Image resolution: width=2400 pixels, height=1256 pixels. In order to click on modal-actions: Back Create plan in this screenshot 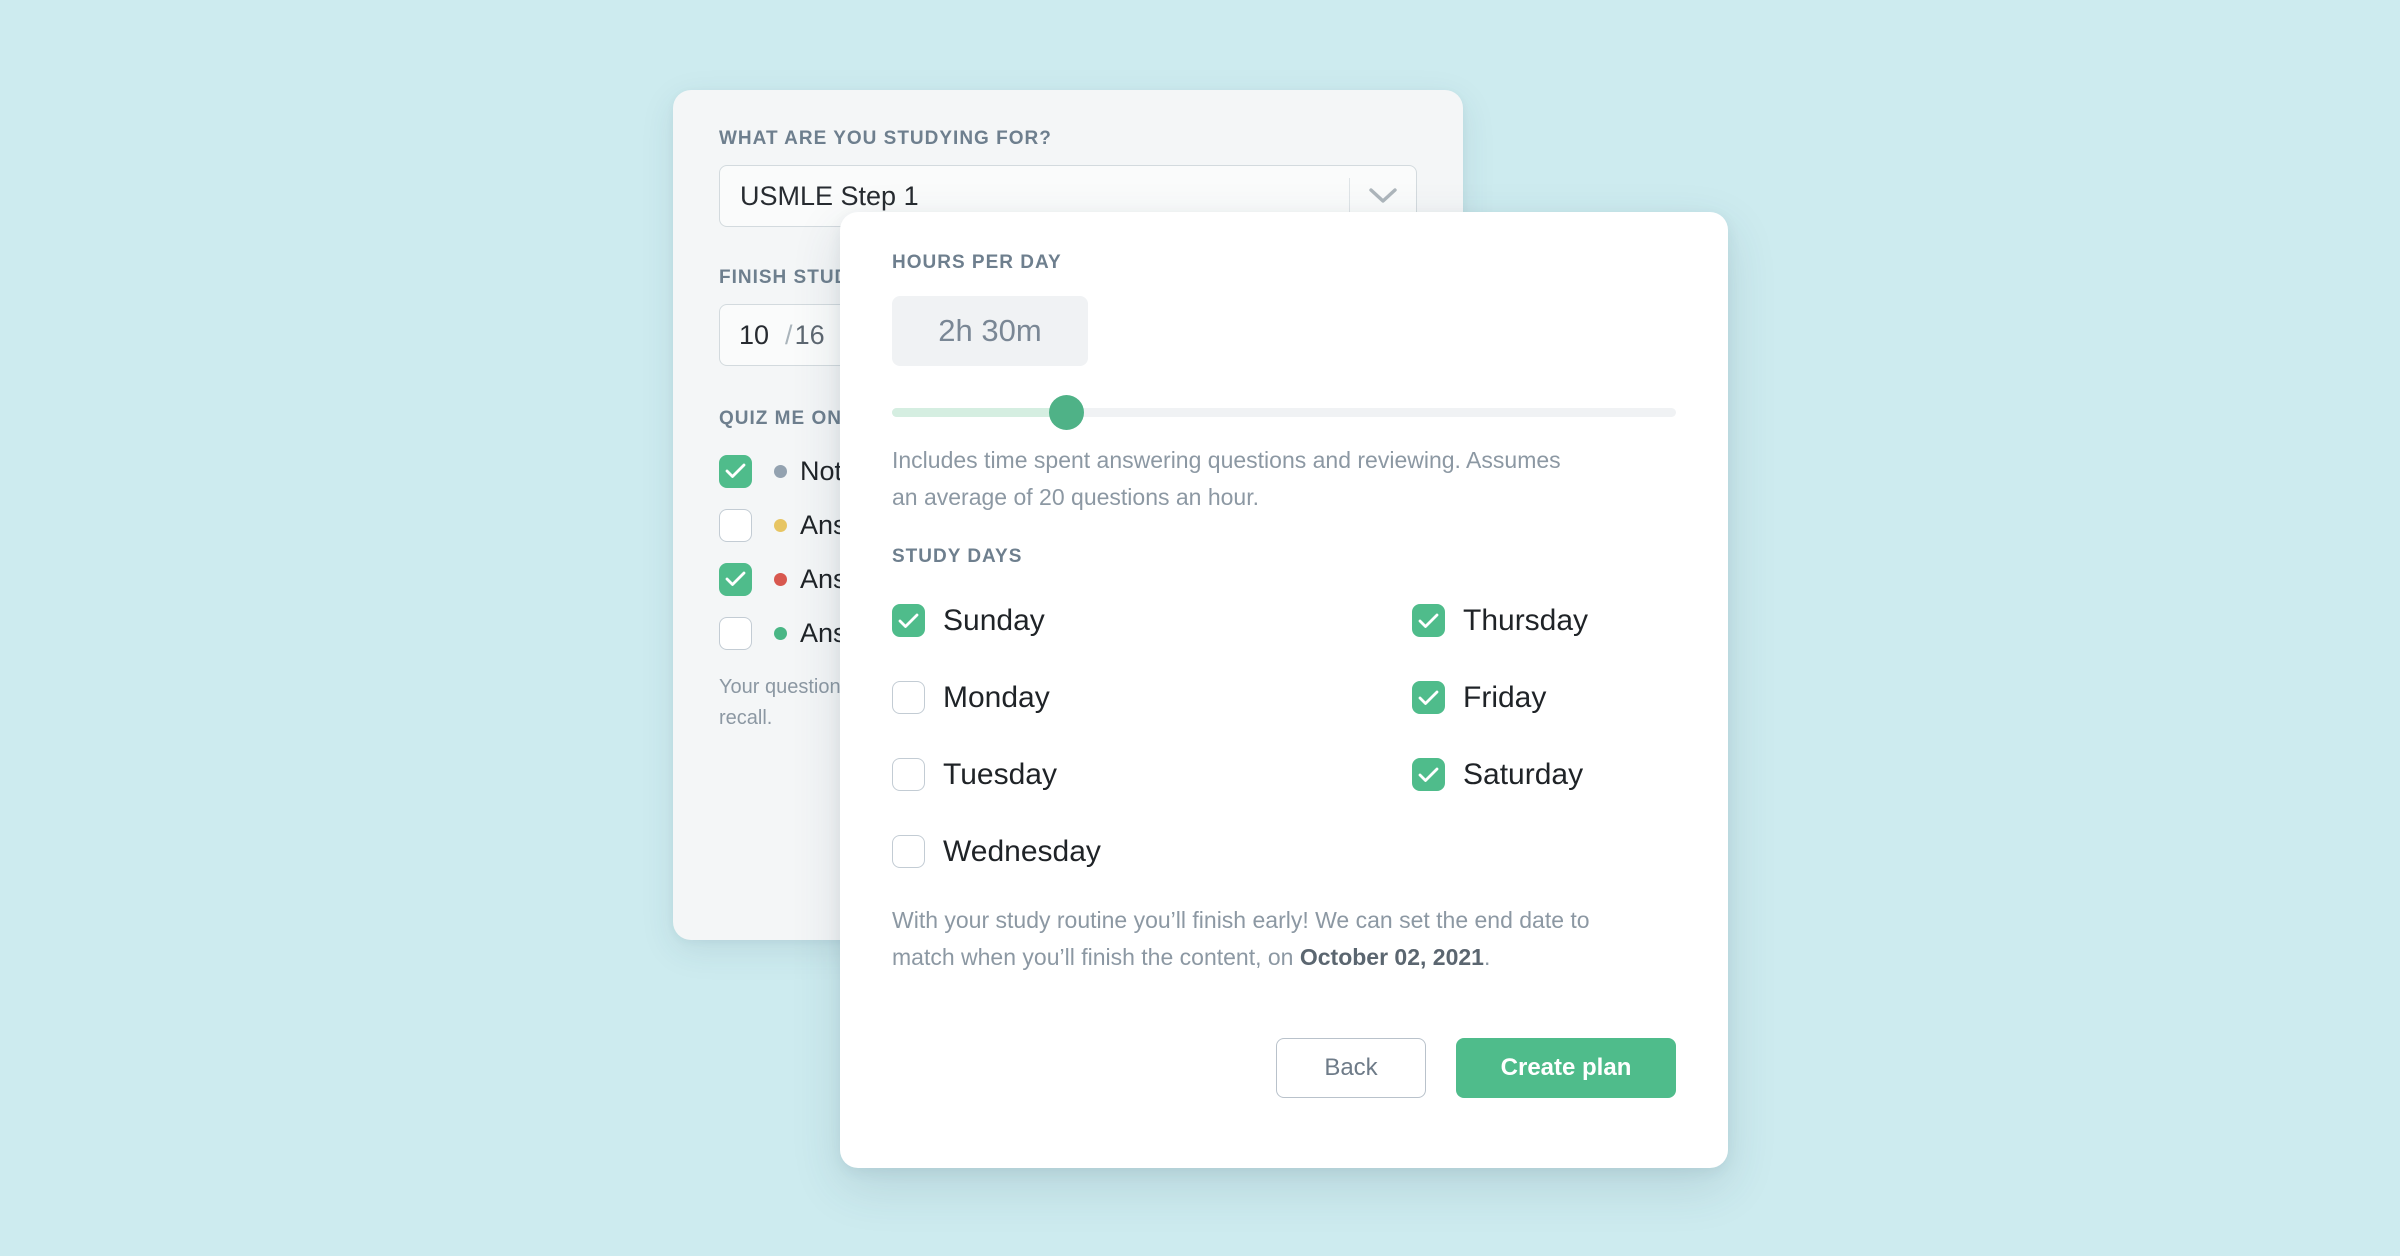, I will do `click(1284, 1068)`.